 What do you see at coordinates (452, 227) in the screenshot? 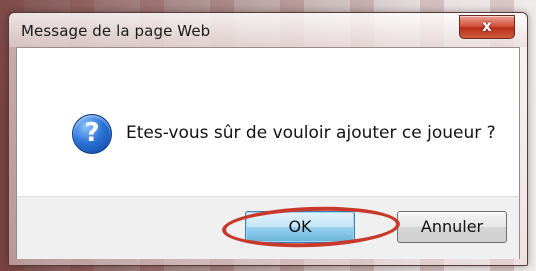
I see `cancel-button: Annuler` at bounding box center [452, 227].